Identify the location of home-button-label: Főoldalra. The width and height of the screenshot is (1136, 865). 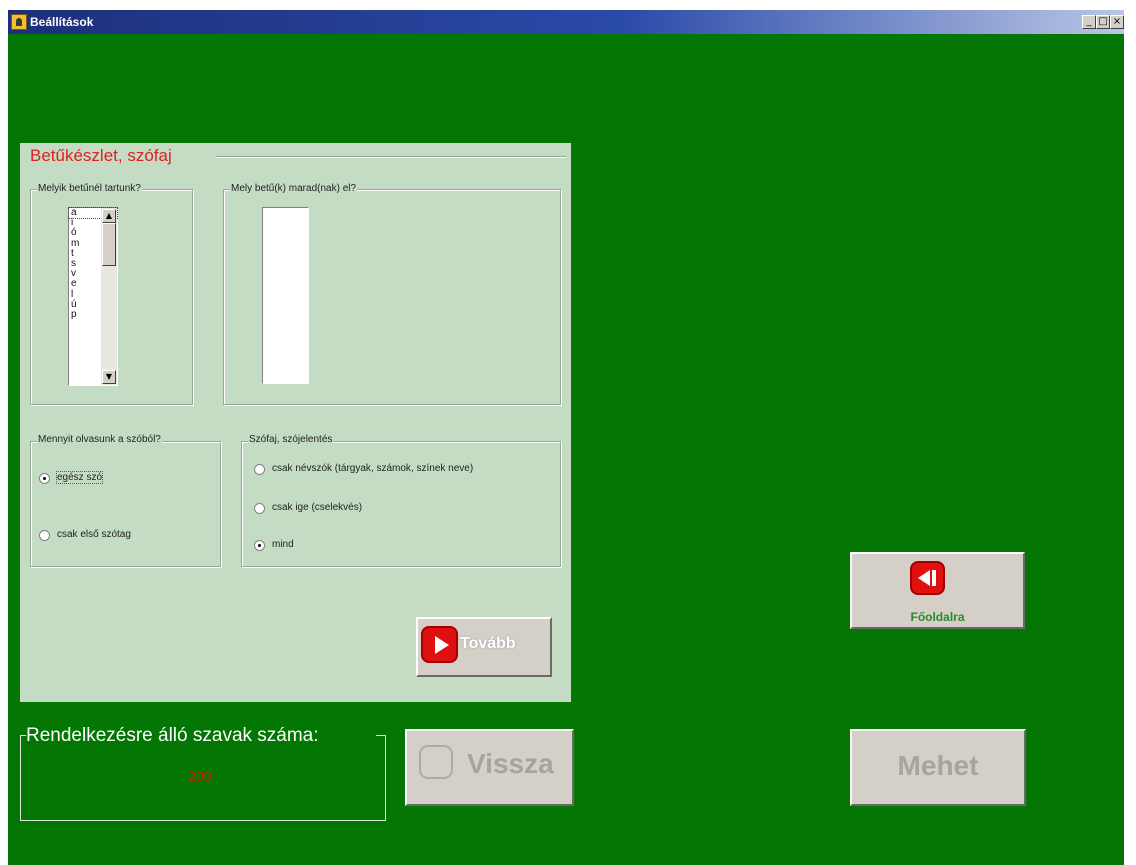
(937, 617).